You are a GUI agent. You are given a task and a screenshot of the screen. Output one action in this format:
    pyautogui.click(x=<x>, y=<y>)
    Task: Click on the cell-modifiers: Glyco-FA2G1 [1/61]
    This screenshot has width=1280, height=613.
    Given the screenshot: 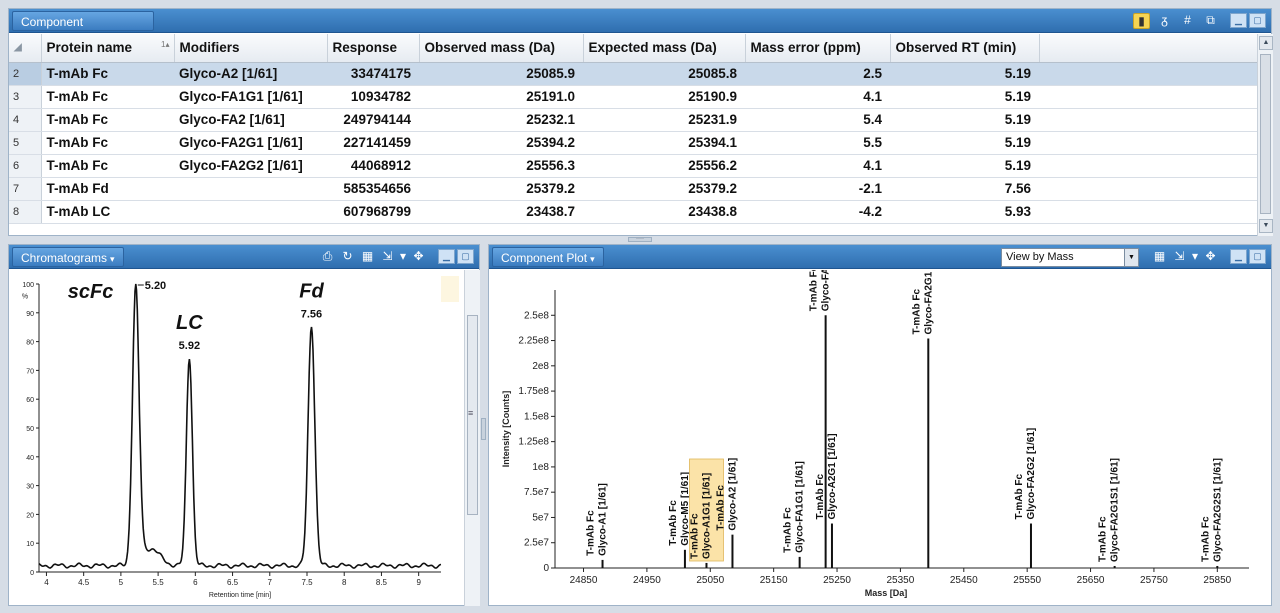 What is the action you would take?
    pyautogui.click(x=250, y=143)
    